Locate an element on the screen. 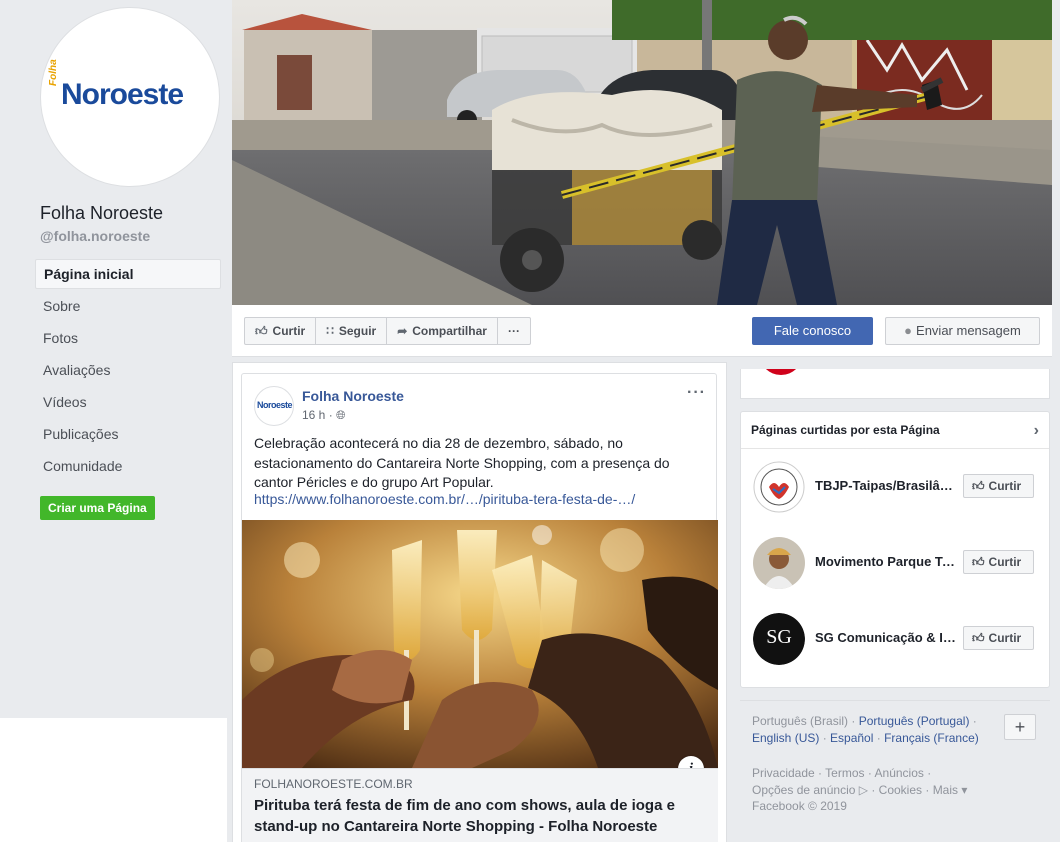  champagne-toast-image is located at coordinates (480, 644).